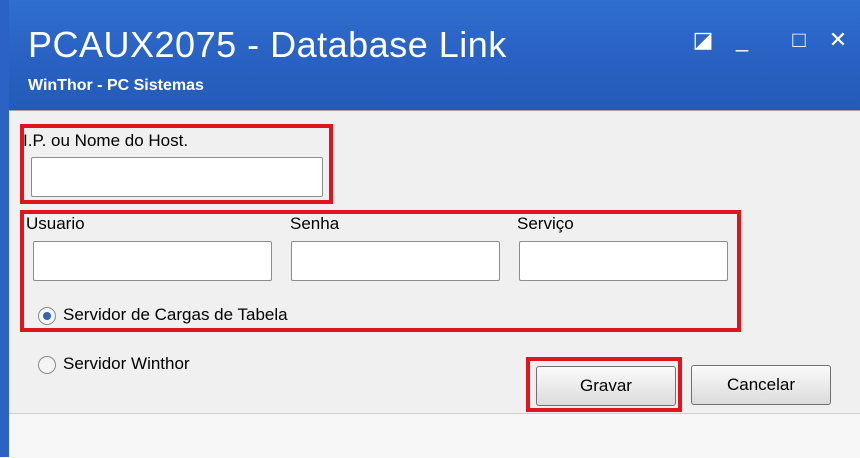  I want to click on minimize-icon: _, so click(742, 40).